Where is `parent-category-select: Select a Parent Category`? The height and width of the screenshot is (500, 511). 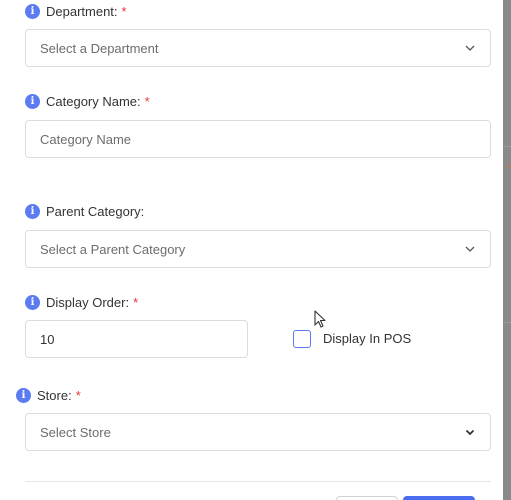 parent-category-select: Select a Parent Category is located at coordinates (258, 249).